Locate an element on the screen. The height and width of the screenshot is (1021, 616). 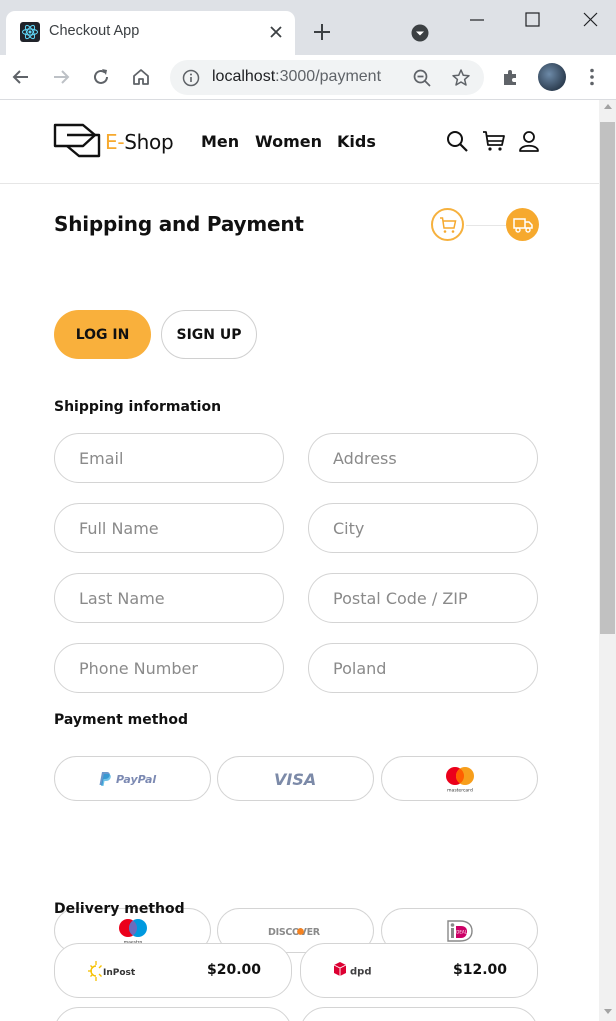
postal-code-field is located at coordinates (423, 598).